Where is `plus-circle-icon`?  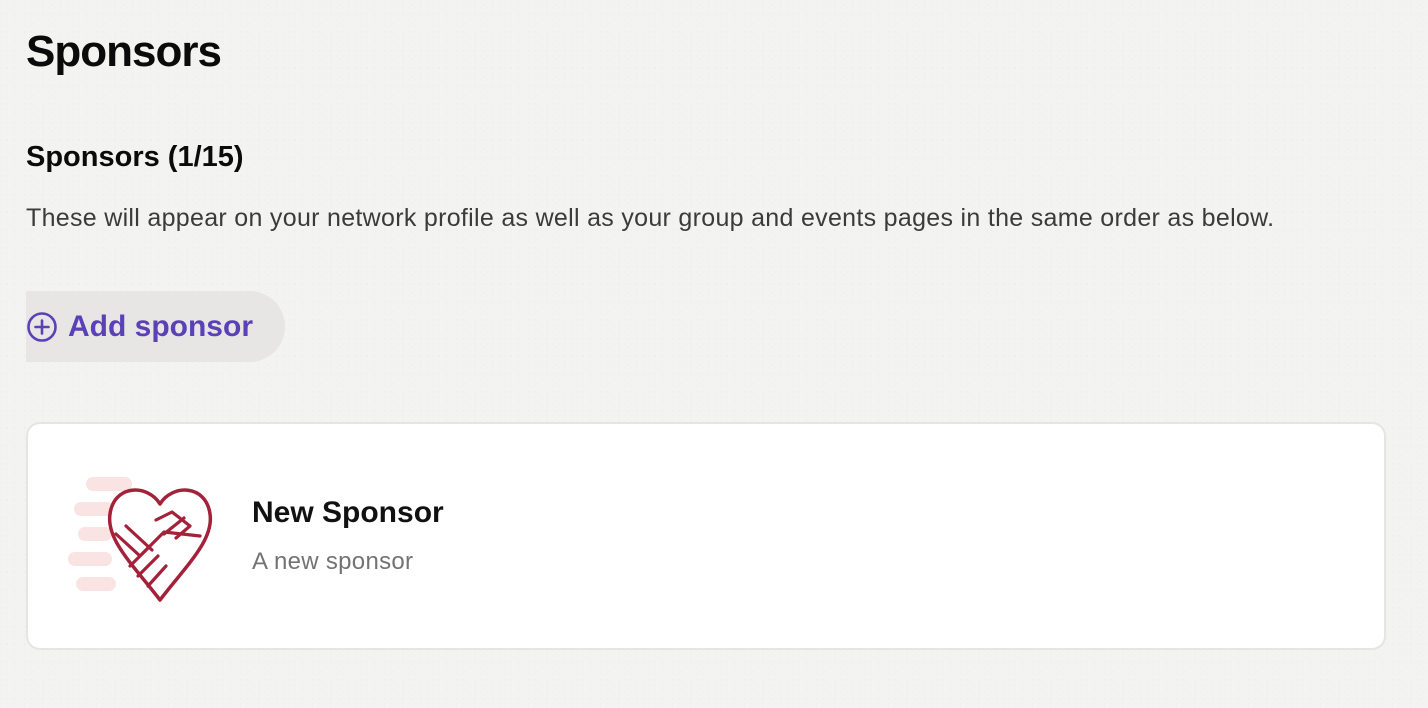
plus-circle-icon is located at coordinates (42, 327).